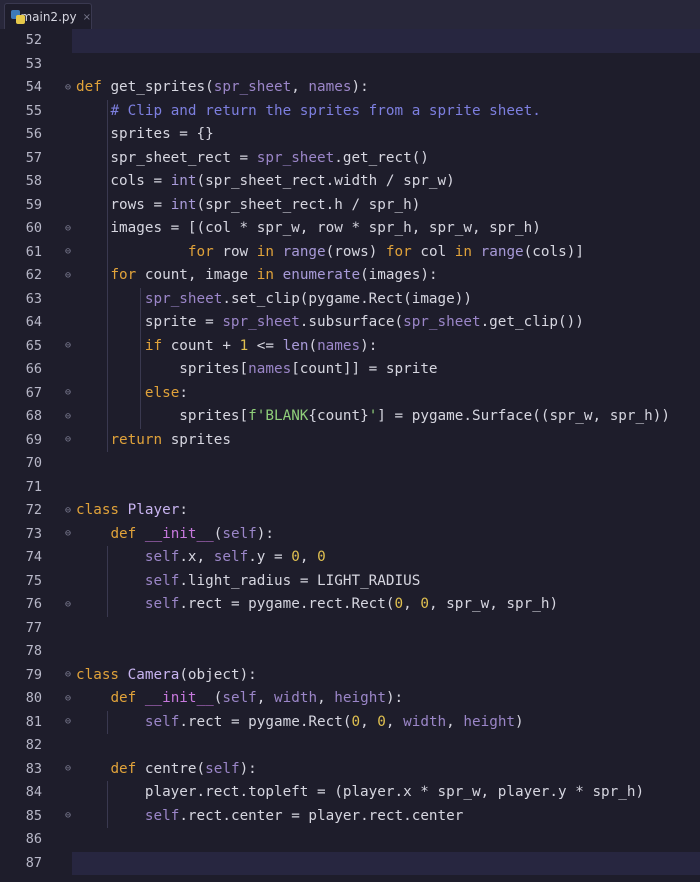  What do you see at coordinates (270, 369) in the screenshot?
I see `code-token: names` at bounding box center [270, 369].